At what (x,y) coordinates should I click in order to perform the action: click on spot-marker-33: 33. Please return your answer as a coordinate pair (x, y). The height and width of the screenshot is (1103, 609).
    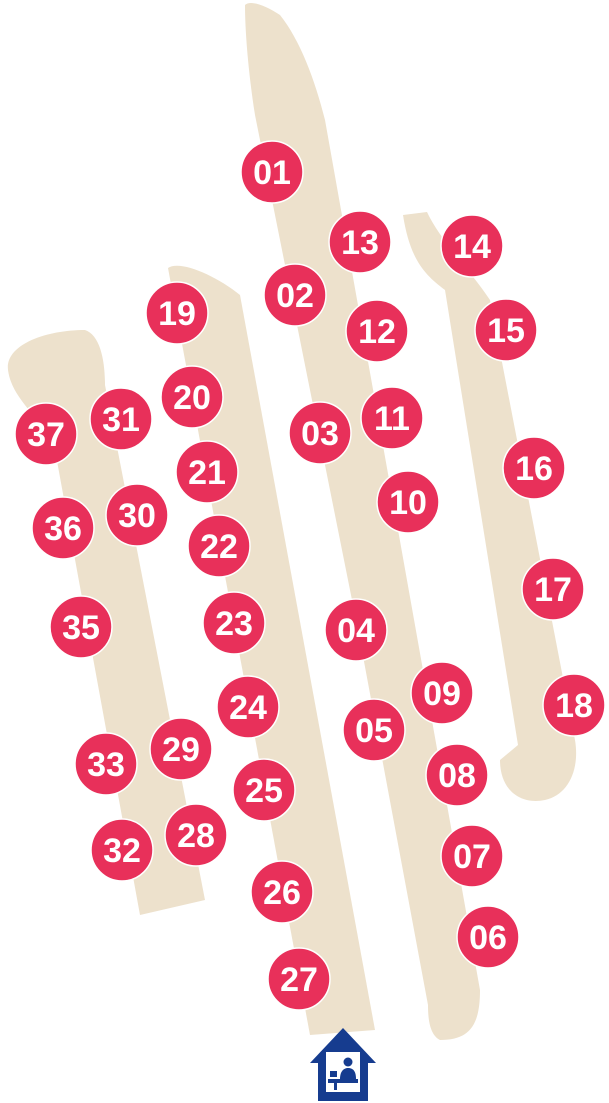
    Looking at the image, I should click on (106, 764).